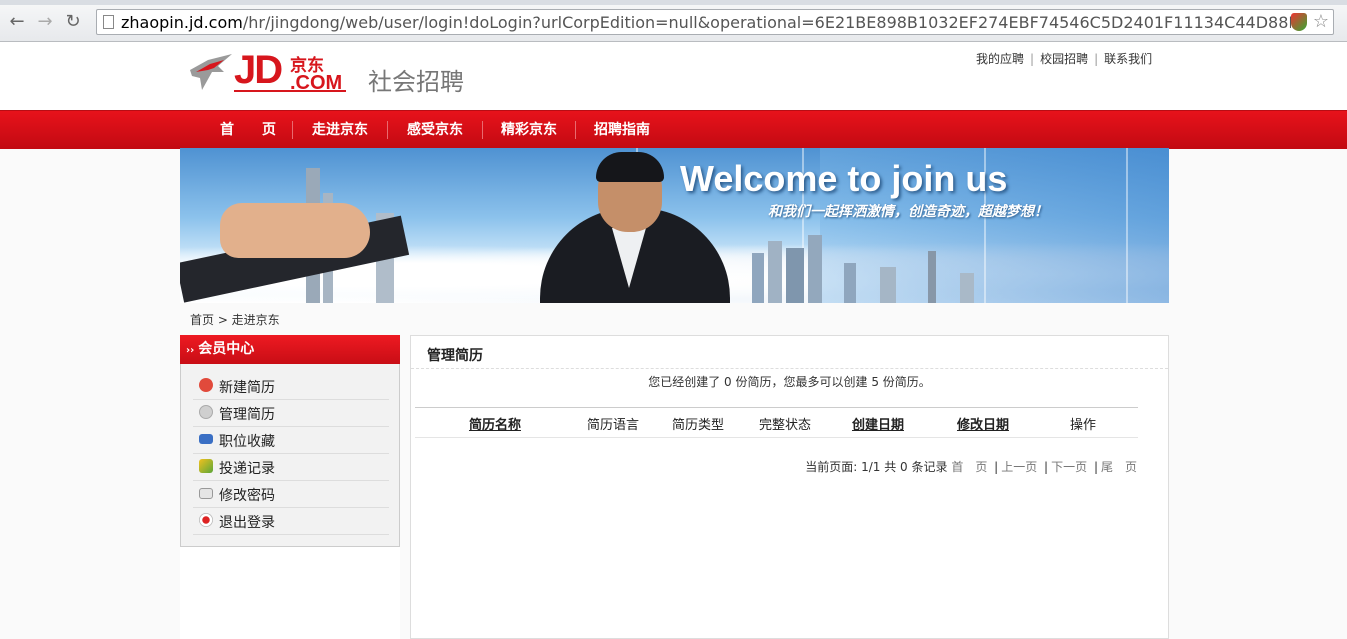 The height and width of the screenshot is (639, 1347). What do you see at coordinates (247, 496) in the screenshot?
I see `sidebar-item-label: 修改密码` at bounding box center [247, 496].